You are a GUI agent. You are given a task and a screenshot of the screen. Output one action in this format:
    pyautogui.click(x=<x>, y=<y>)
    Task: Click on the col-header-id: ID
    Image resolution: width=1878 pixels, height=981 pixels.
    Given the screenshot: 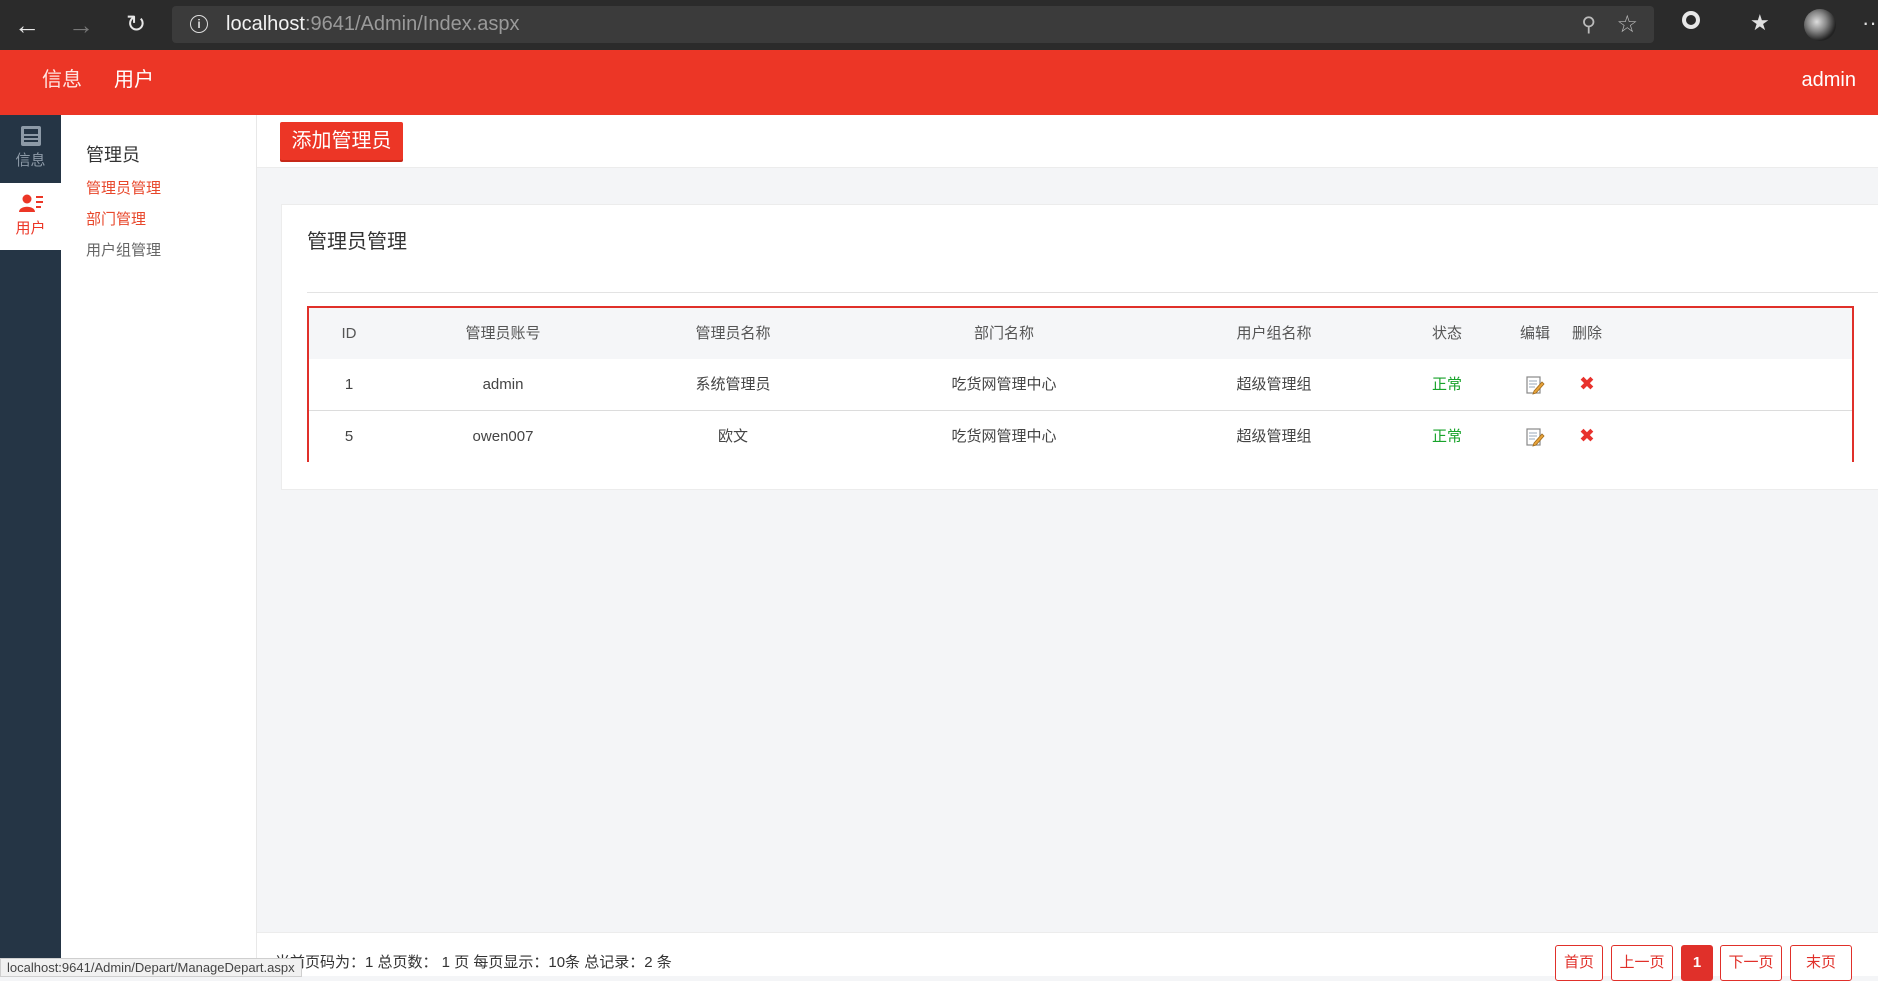 What is the action you would take?
    pyautogui.click(x=349, y=333)
    